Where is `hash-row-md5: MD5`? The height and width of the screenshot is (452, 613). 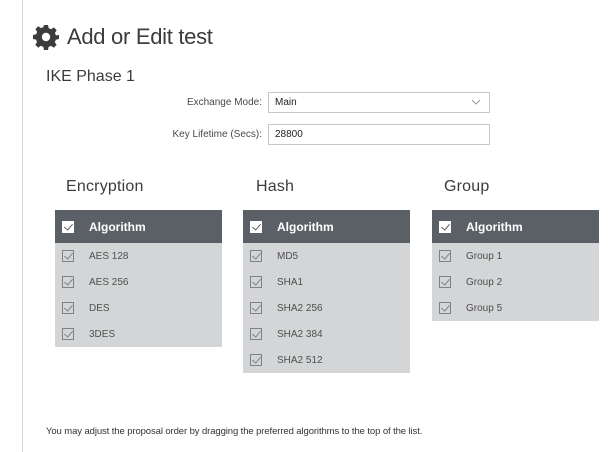 hash-row-md5: MD5 is located at coordinates (326, 256).